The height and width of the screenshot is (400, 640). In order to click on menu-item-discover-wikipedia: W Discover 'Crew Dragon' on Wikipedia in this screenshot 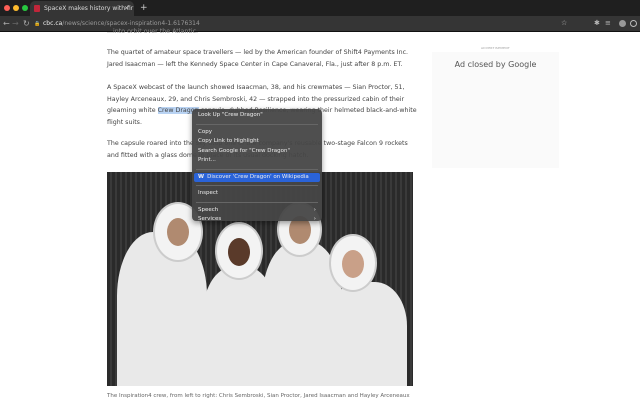, I will do `click(257, 177)`.